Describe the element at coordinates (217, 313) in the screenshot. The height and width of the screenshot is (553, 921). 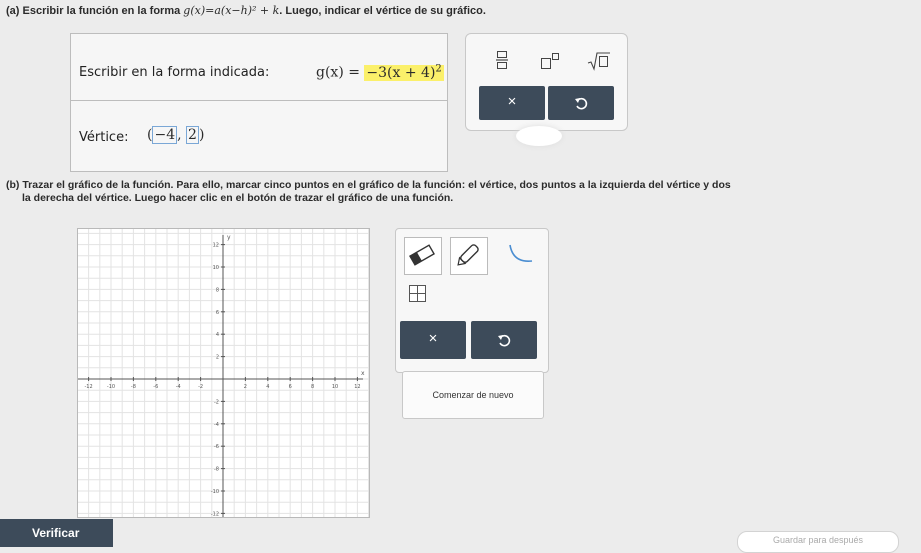
I see `y-tick-label: 6` at that location.